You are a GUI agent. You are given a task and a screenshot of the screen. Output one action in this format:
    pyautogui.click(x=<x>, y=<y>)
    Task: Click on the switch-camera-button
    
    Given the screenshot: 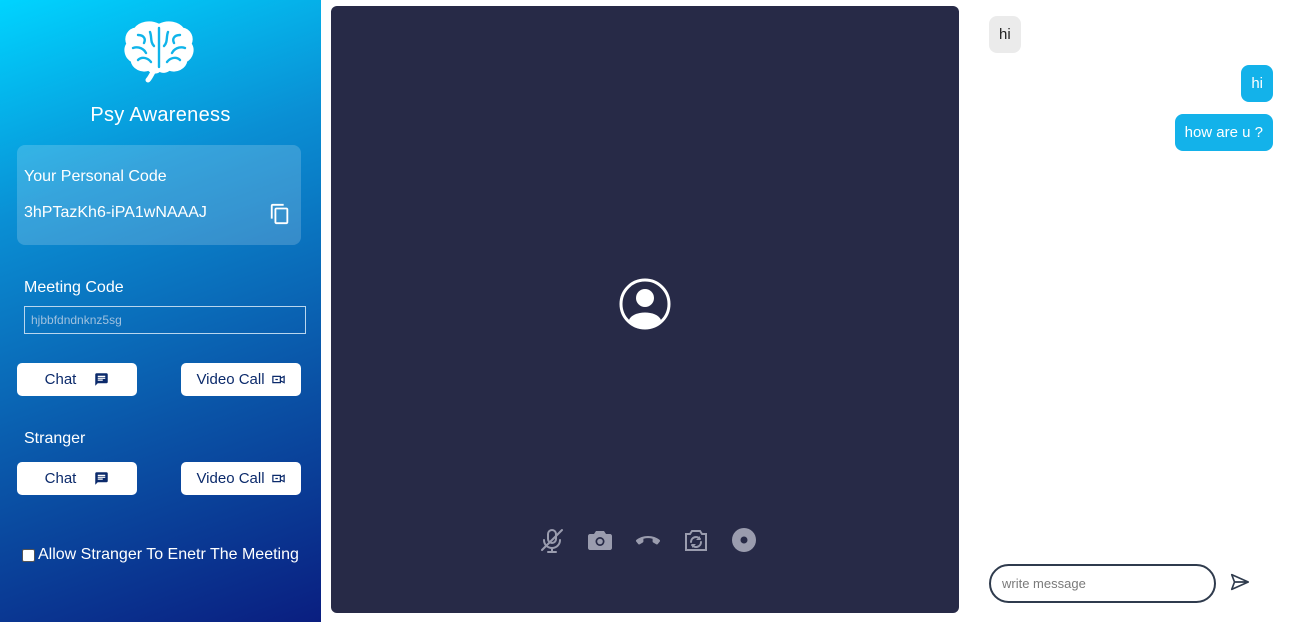 What is the action you would take?
    pyautogui.click(x=696, y=540)
    